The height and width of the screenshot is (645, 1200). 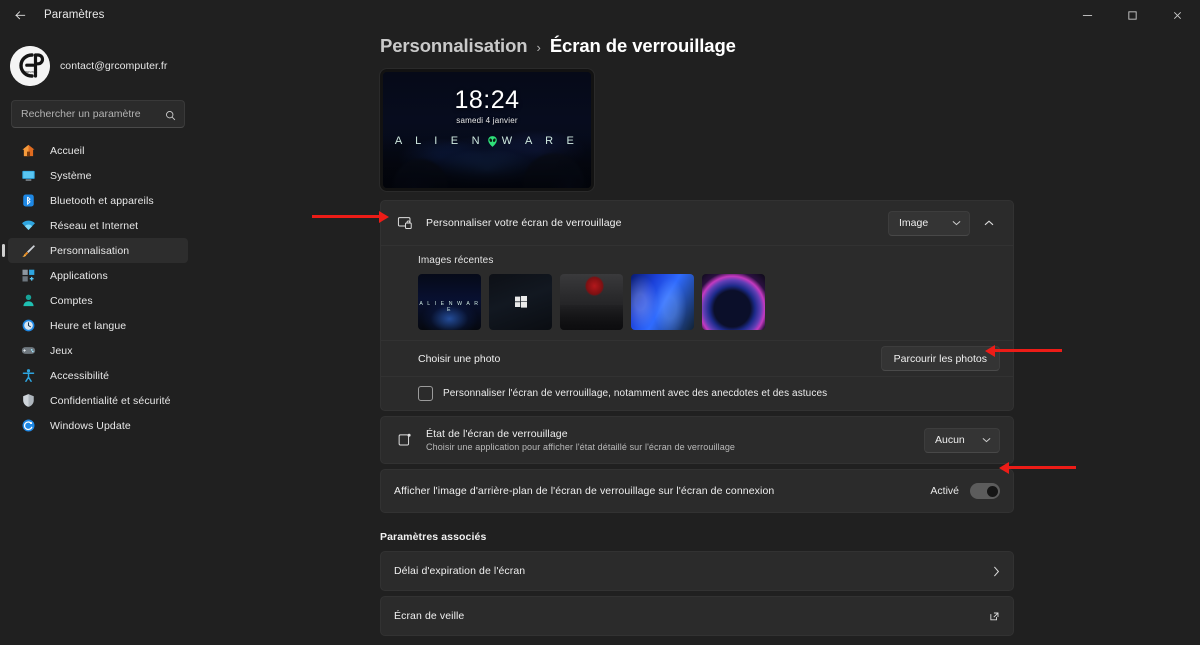 What do you see at coordinates (71, 175) in the screenshot?
I see `sidebar-item-label: Système` at bounding box center [71, 175].